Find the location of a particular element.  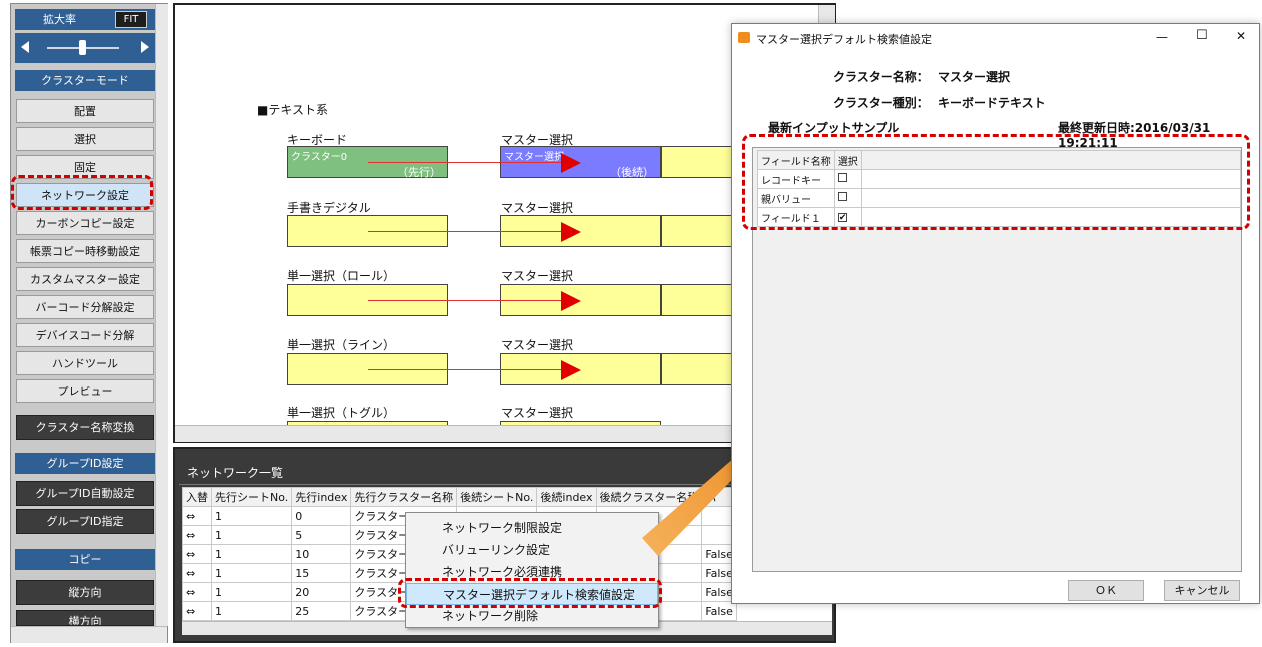

copy-horizontal-button: 横方向 is located at coordinates (85, 618).